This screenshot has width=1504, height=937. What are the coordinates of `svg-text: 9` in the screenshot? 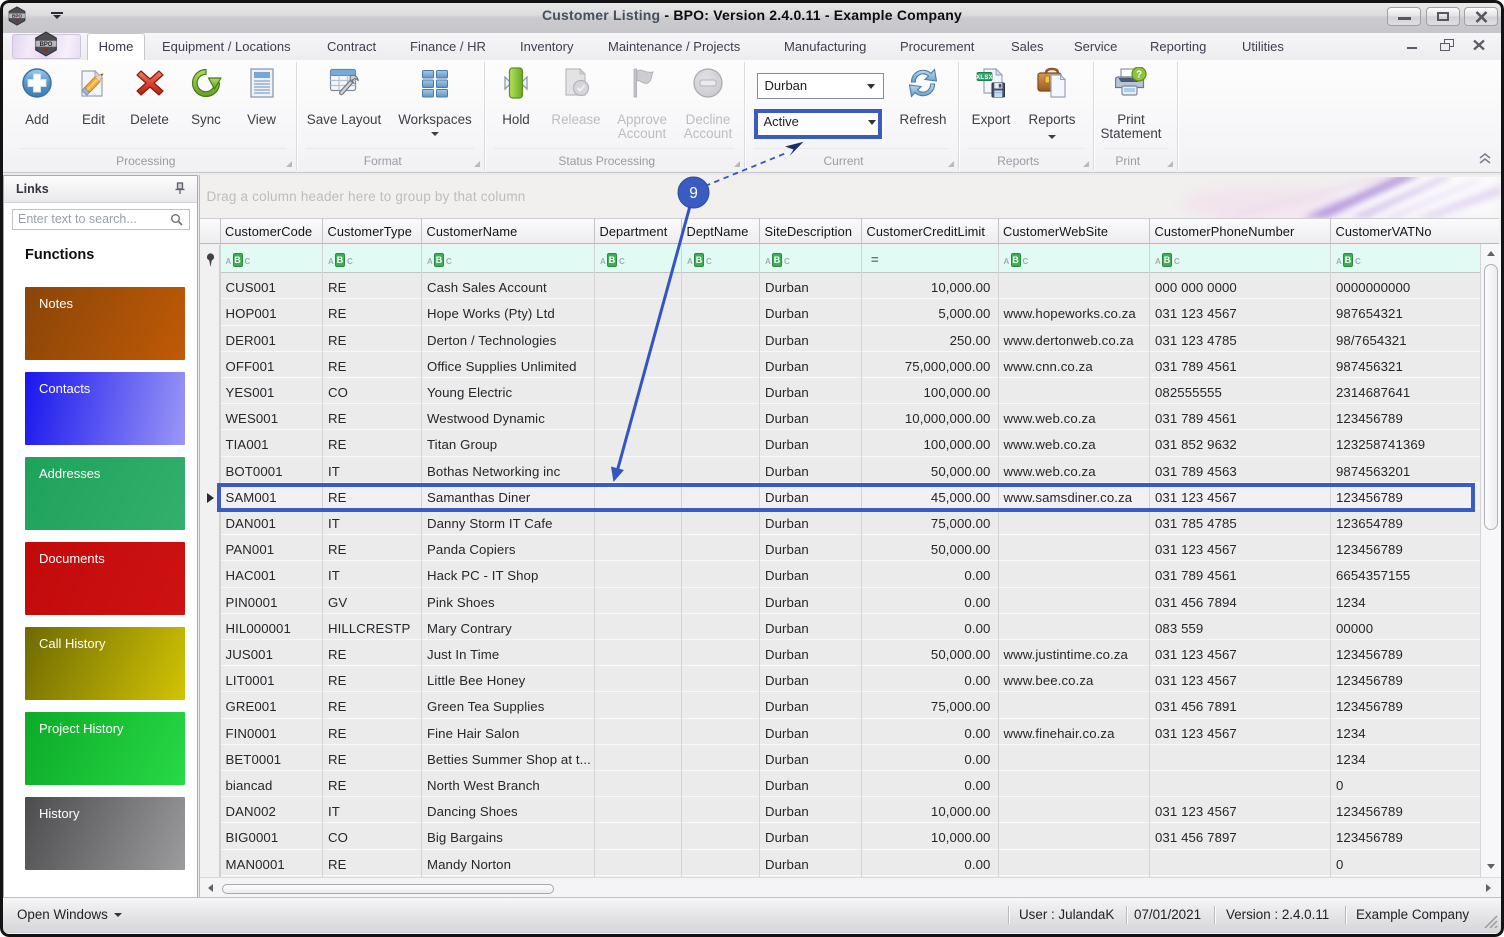 It's located at (693, 193).